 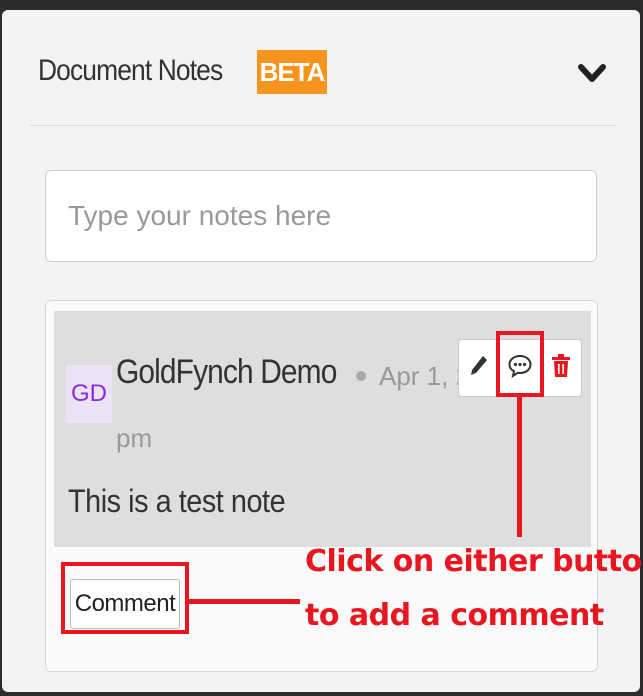 What do you see at coordinates (424, 376) in the screenshot?
I see `note-date: Apr 1, 2` at bounding box center [424, 376].